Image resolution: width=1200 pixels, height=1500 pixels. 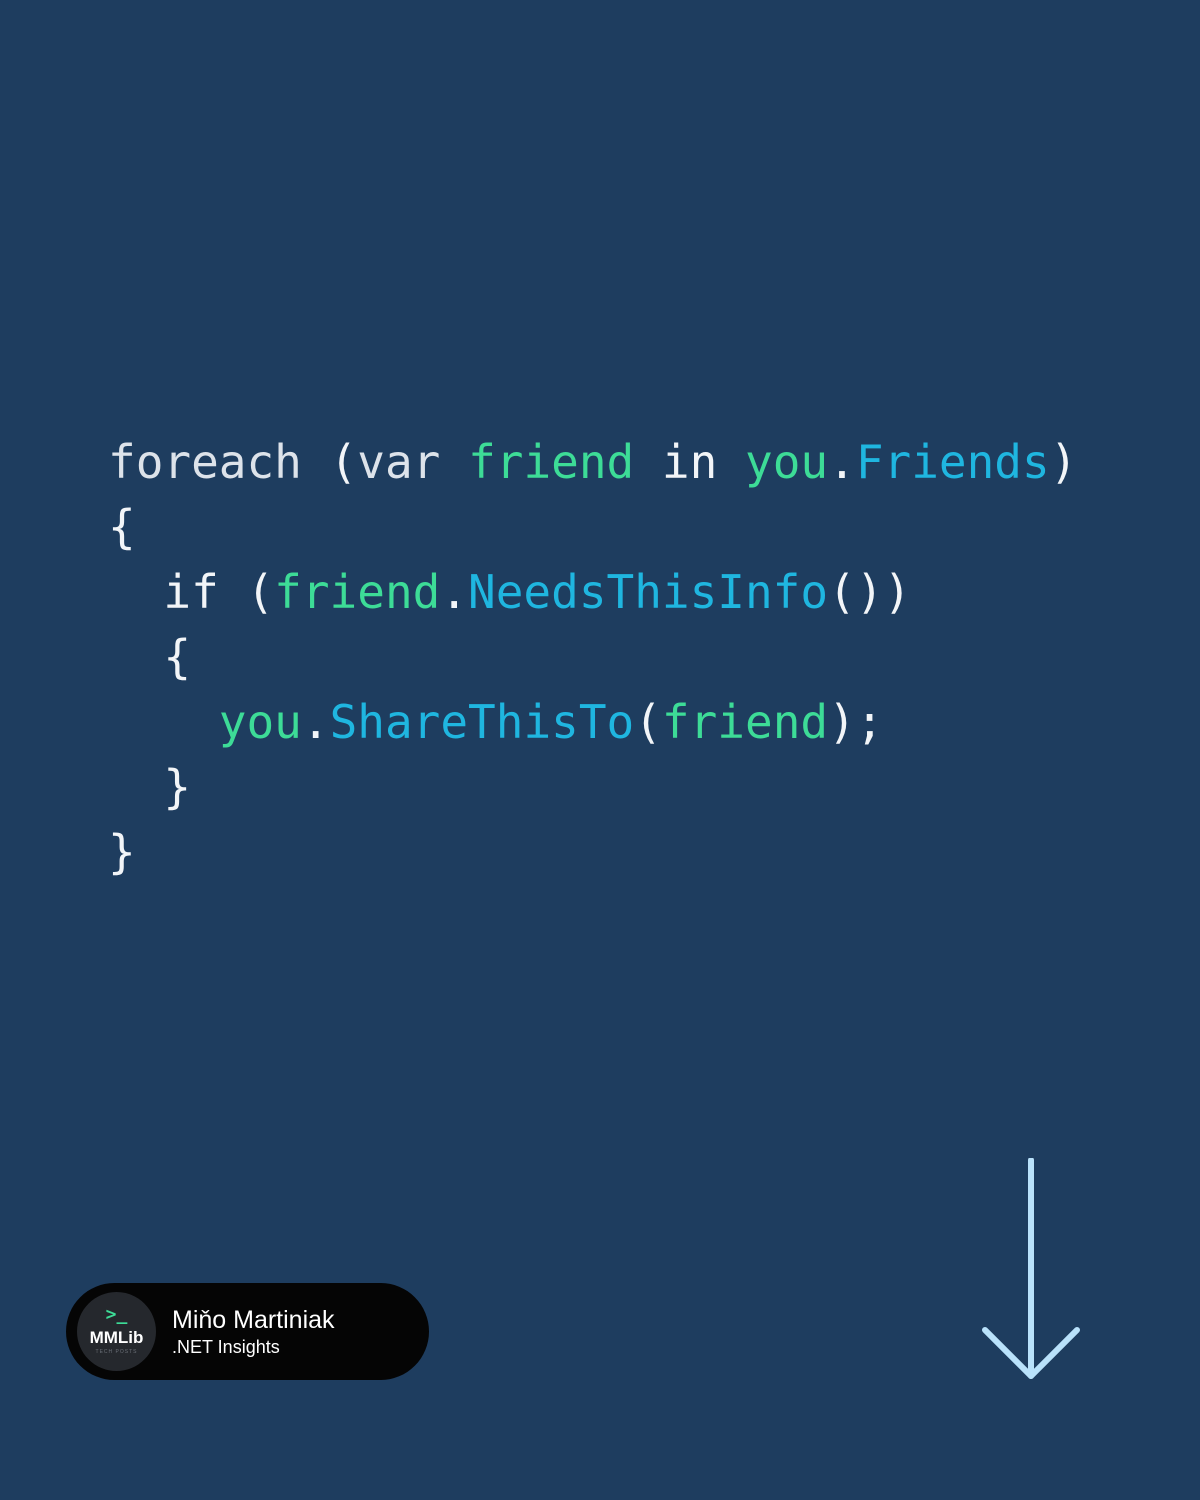 I want to click on code-line: if (friend.NeedsThisInfo()), so click(x=592, y=592).